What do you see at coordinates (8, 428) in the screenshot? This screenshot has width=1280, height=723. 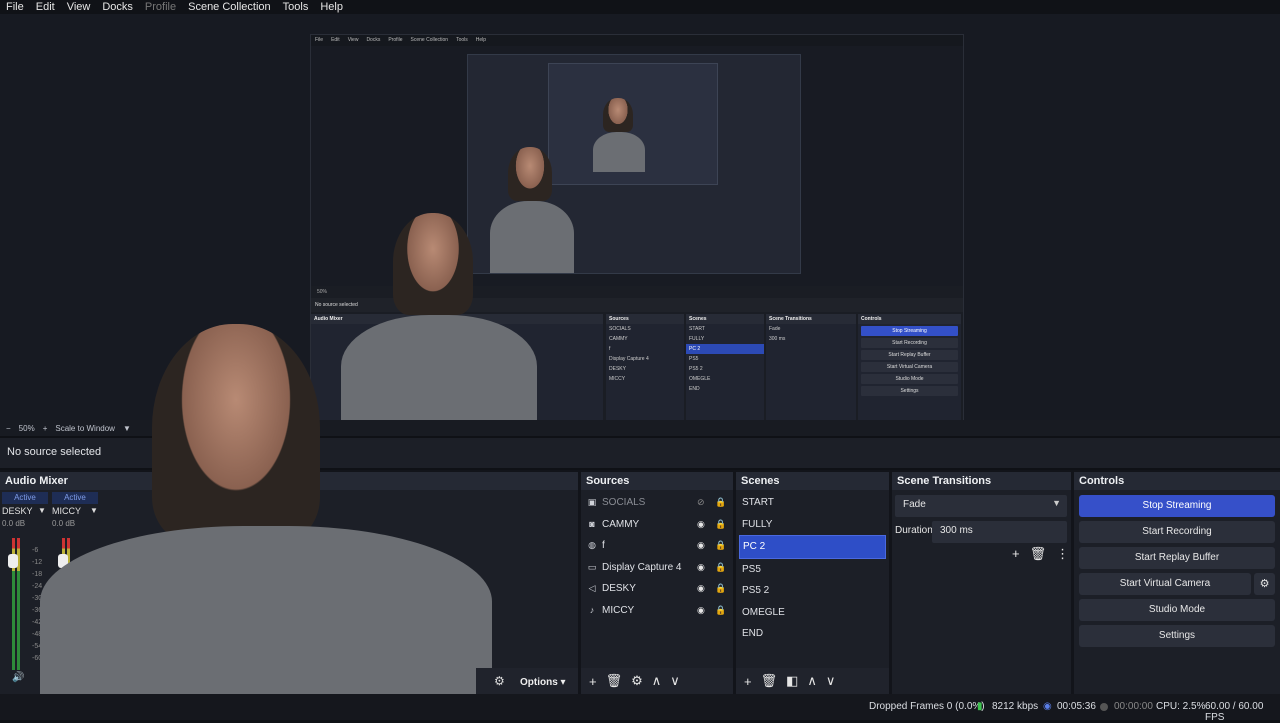 I see `zoom-out-button: −` at bounding box center [8, 428].